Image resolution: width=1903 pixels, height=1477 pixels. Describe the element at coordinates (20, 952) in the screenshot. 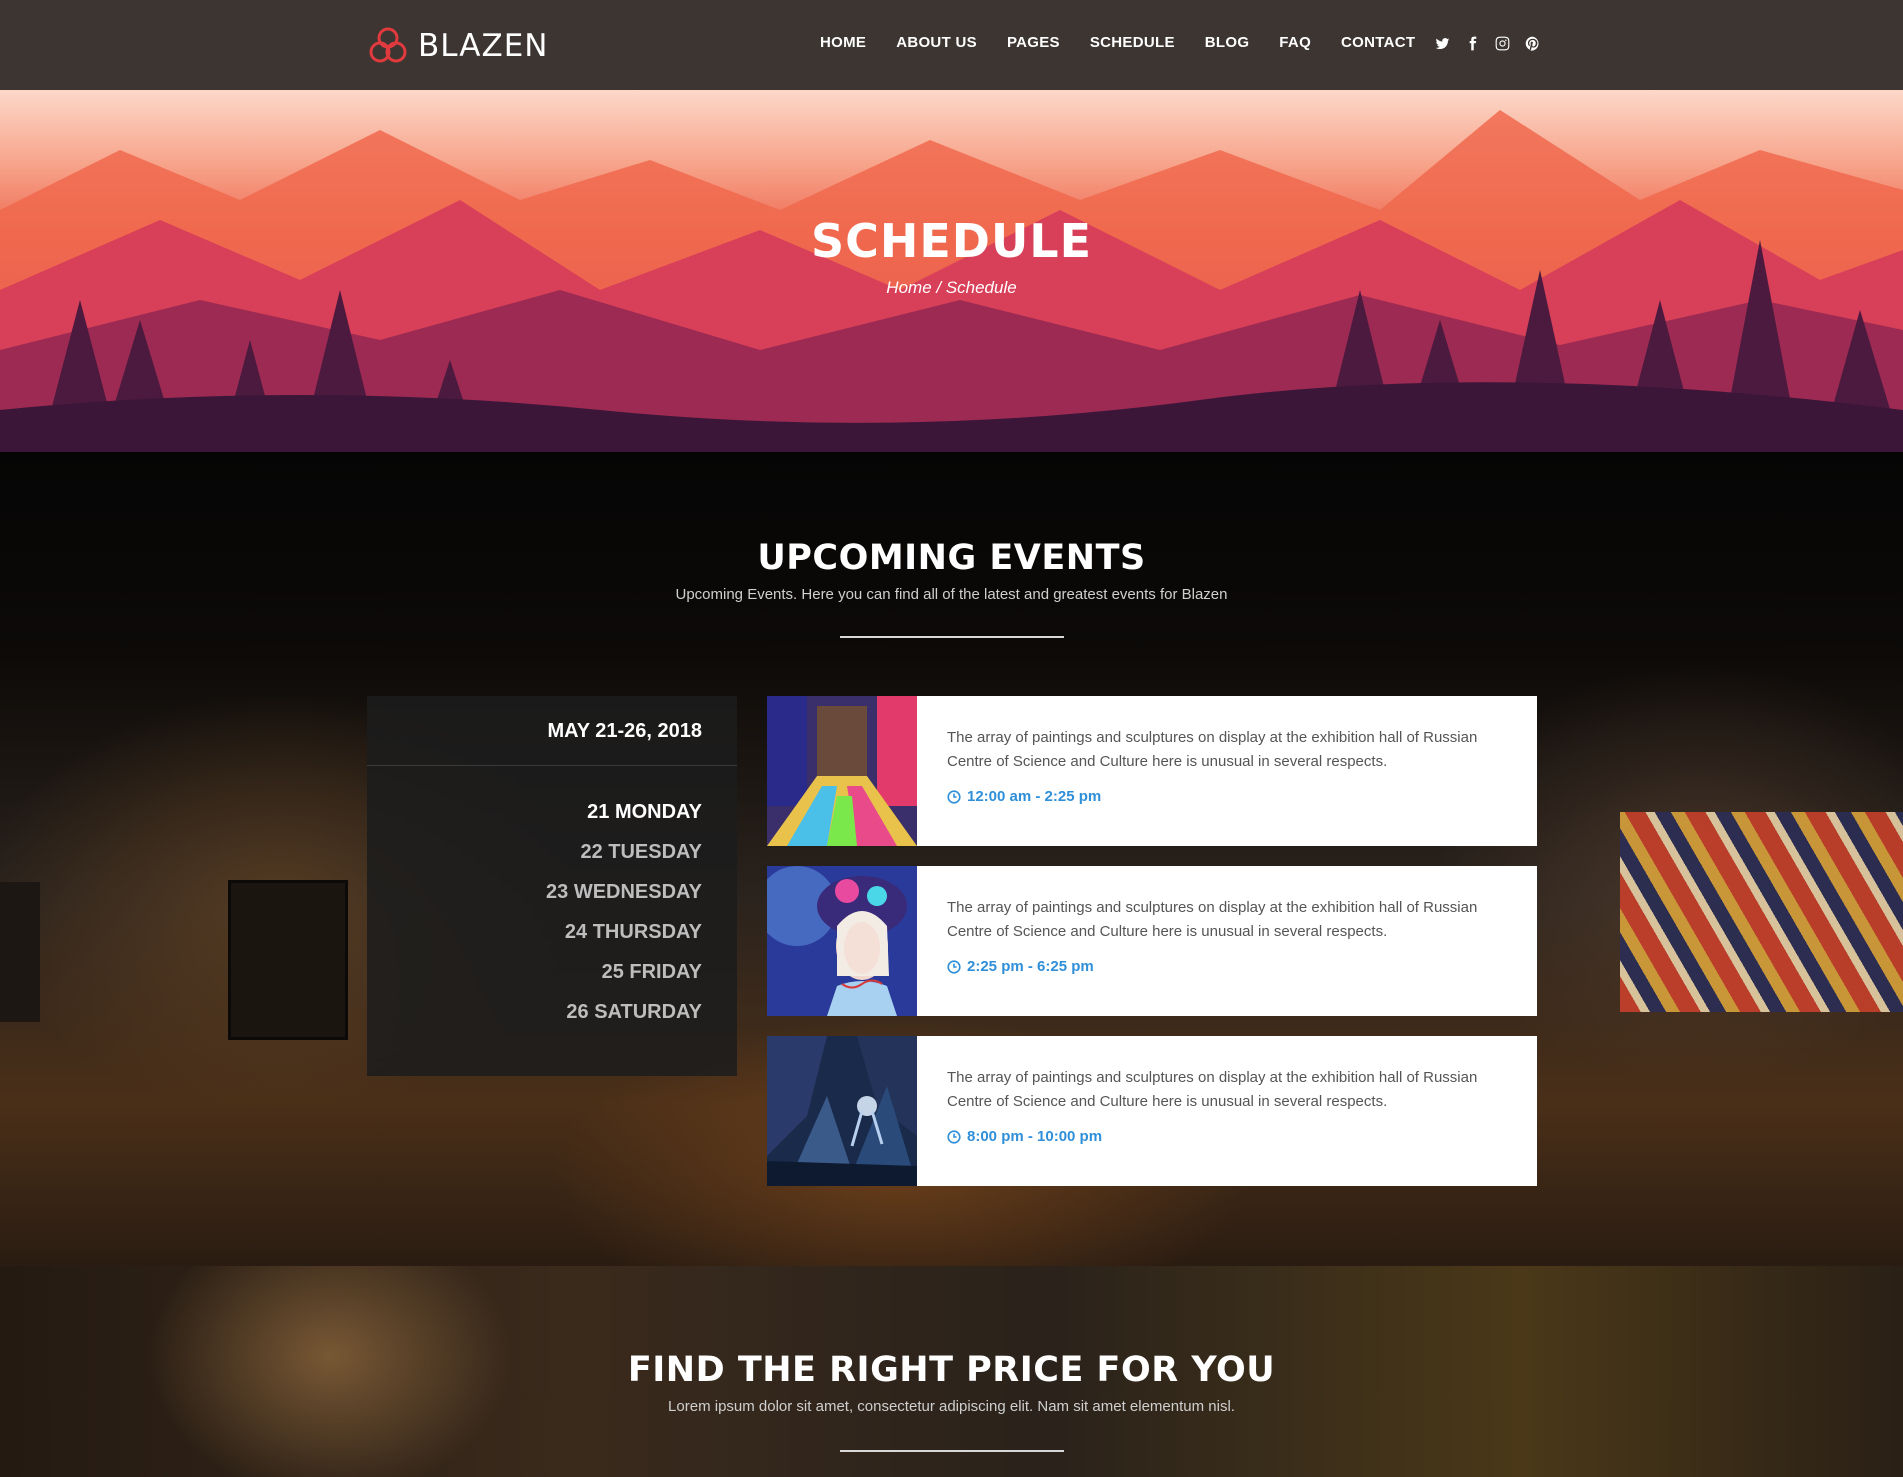

I see `background-painting-left-far` at that location.